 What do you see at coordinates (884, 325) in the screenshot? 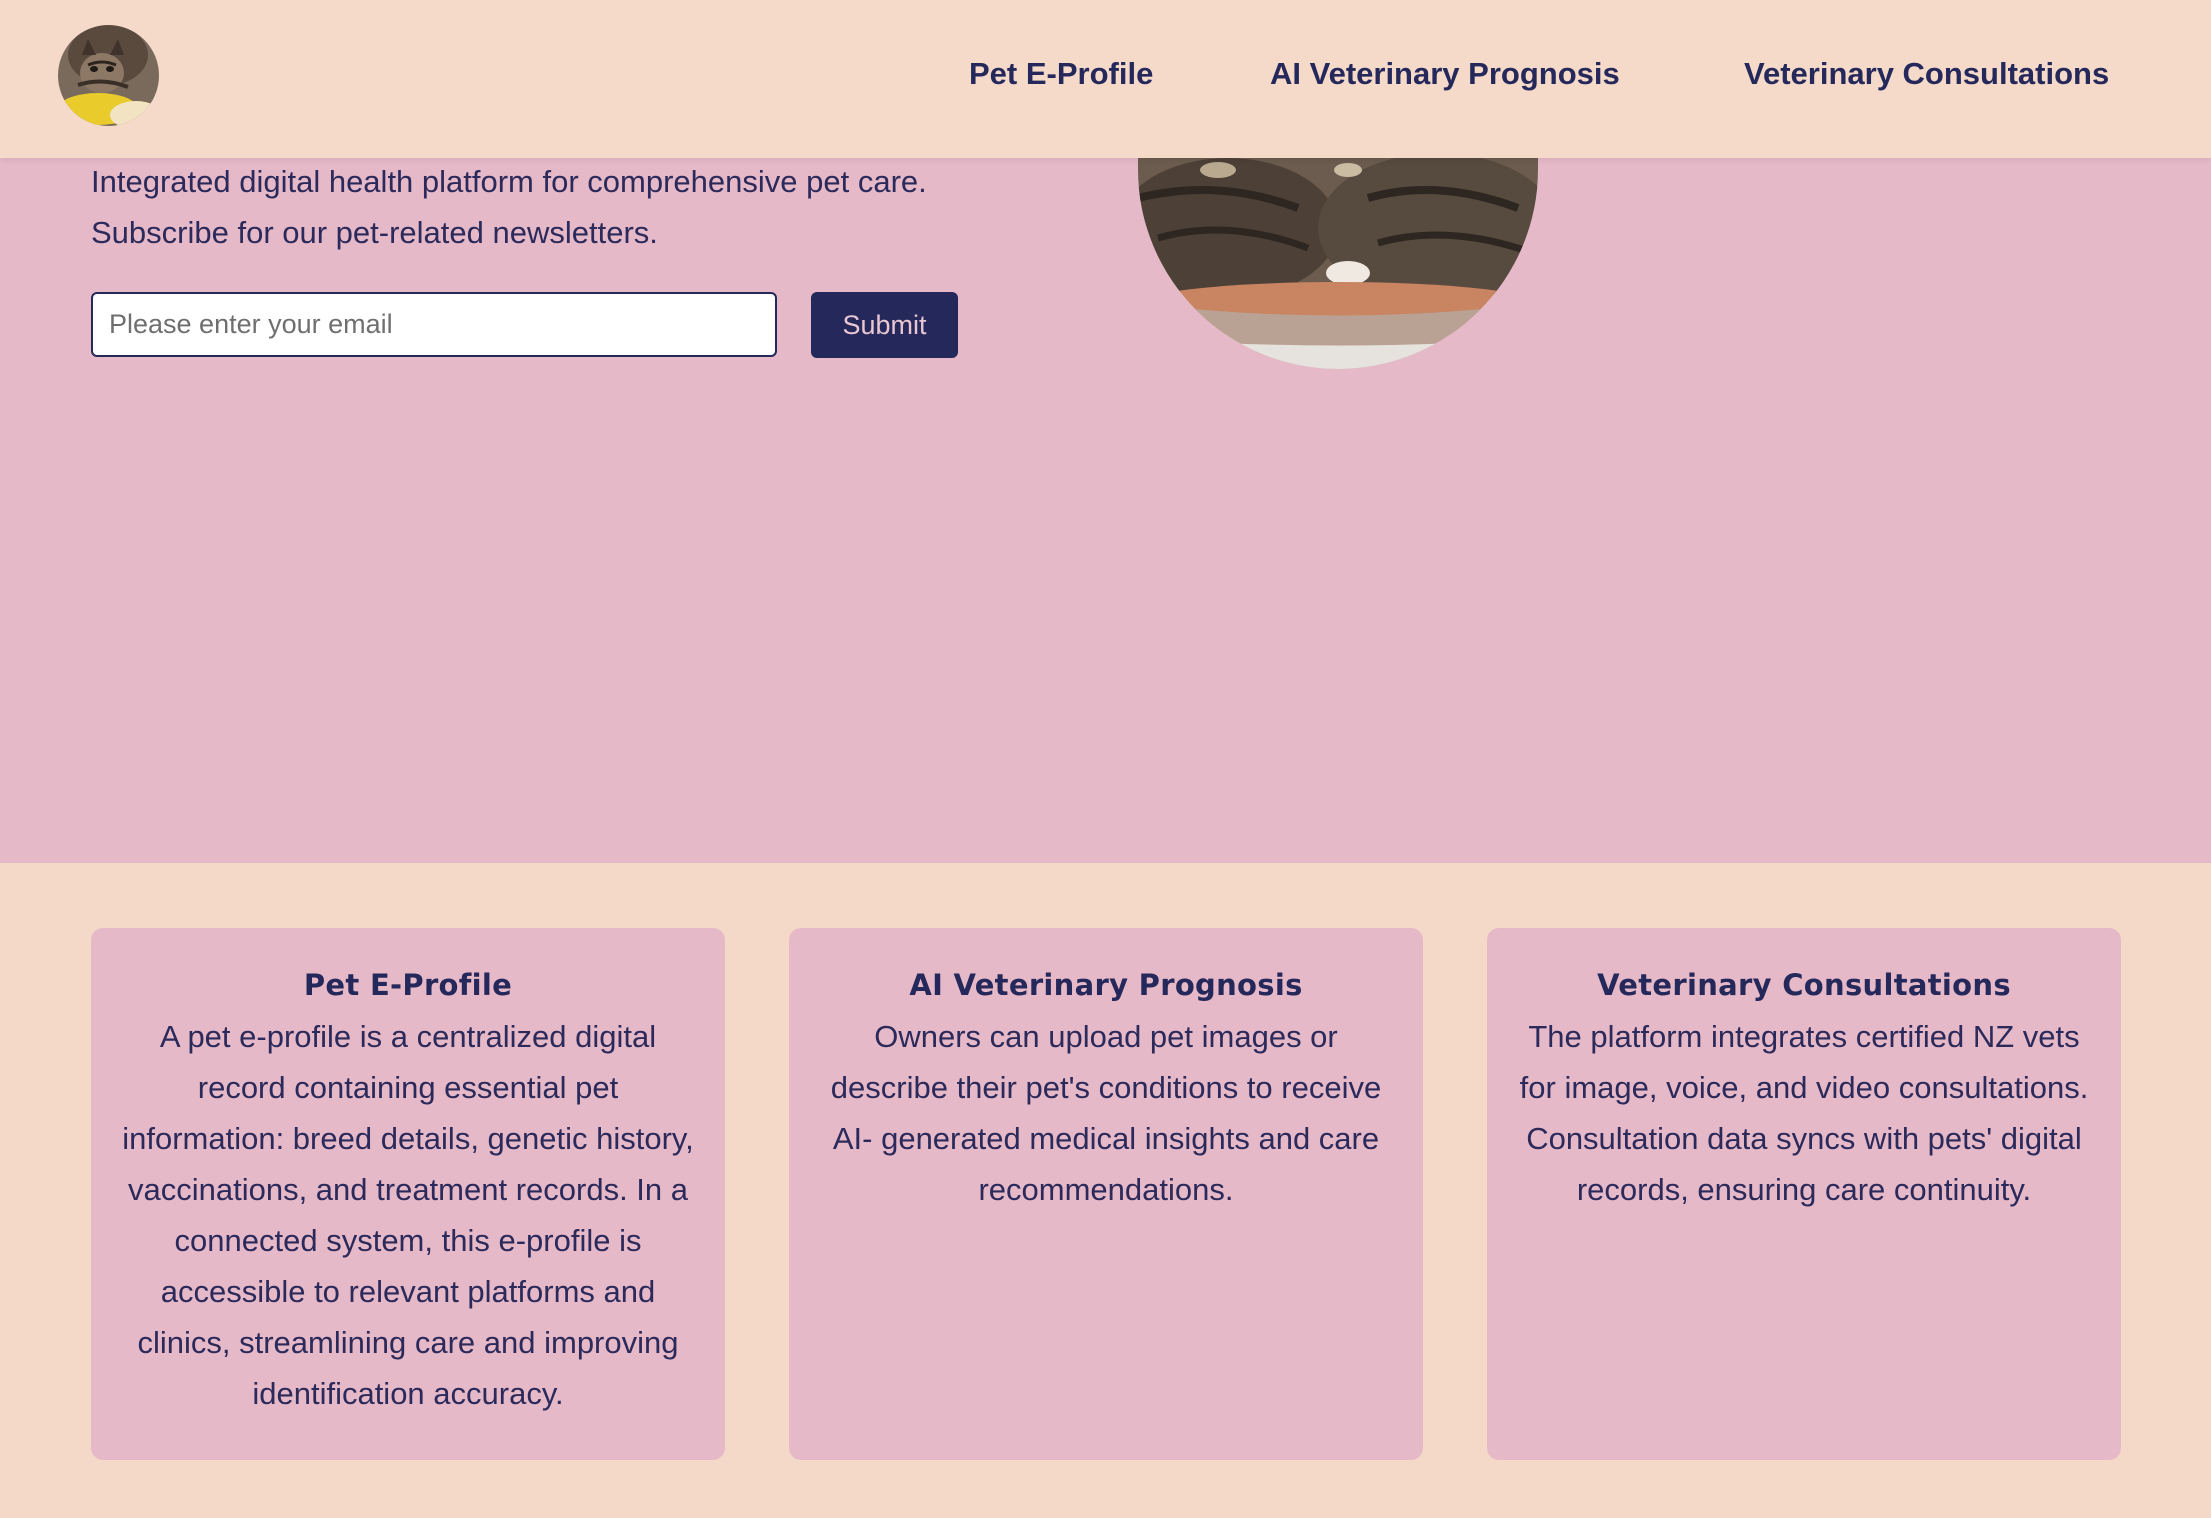
I see `submit-button: Submit` at bounding box center [884, 325].